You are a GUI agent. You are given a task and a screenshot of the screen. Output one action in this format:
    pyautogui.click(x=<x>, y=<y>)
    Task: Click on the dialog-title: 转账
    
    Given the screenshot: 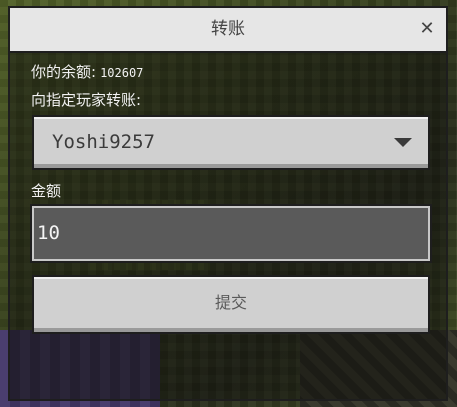 What is the action you would take?
    pyautogui.click(x=228, y=29)
    